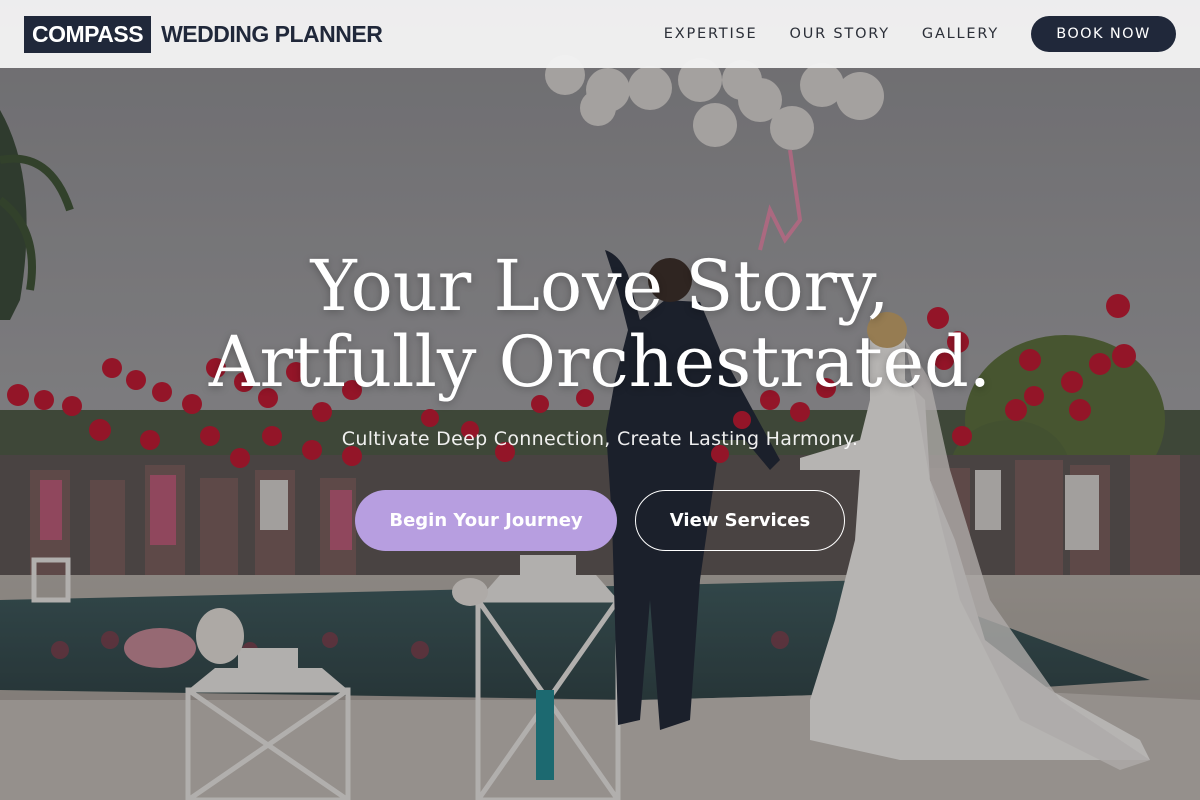 This screenshot has height=800, width=1200. I want to click on begin-journey-button: Begin Your Journey, so click(486, 520).